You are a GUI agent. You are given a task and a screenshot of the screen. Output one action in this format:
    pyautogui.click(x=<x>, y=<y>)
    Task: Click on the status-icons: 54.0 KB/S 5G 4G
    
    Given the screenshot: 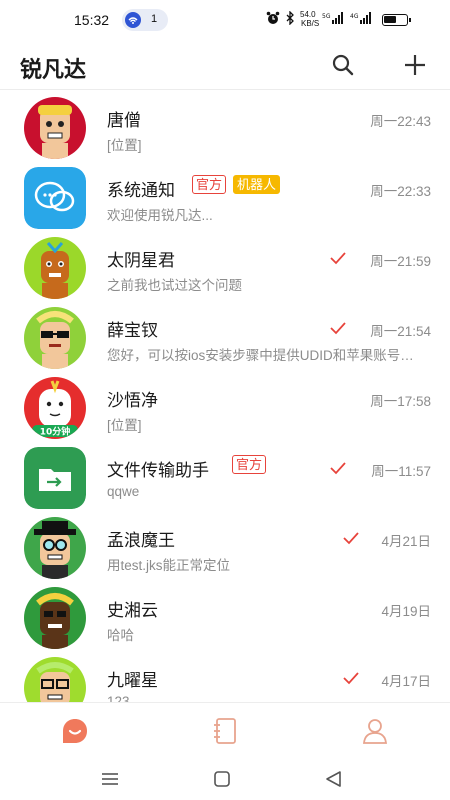 What is the action you would take?
    pyautogui.click(x=341, y=19)
    